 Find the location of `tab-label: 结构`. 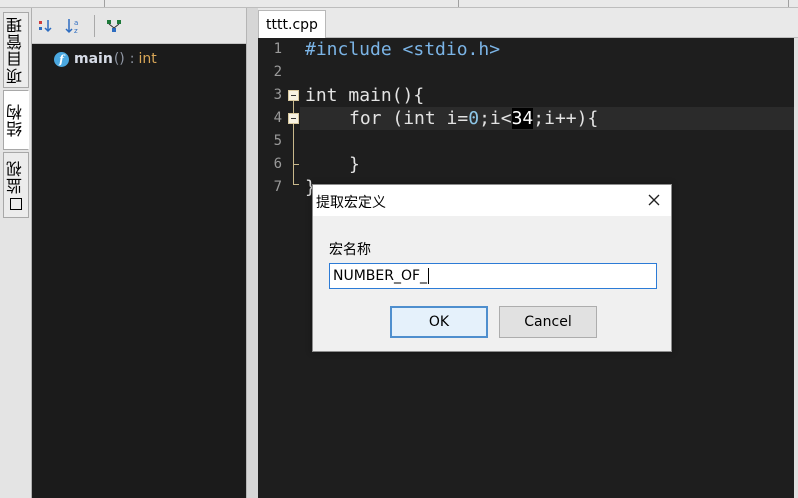

tab-label: 结构 is located at coordinates (15, 120).